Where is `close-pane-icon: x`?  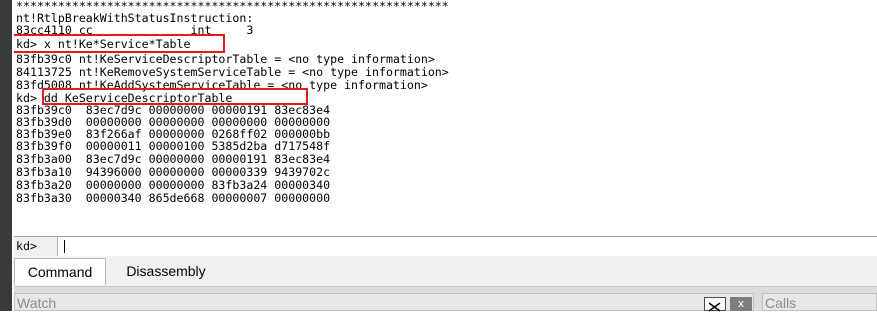
close-pane-icon: x is located at coordinates (741, 304).